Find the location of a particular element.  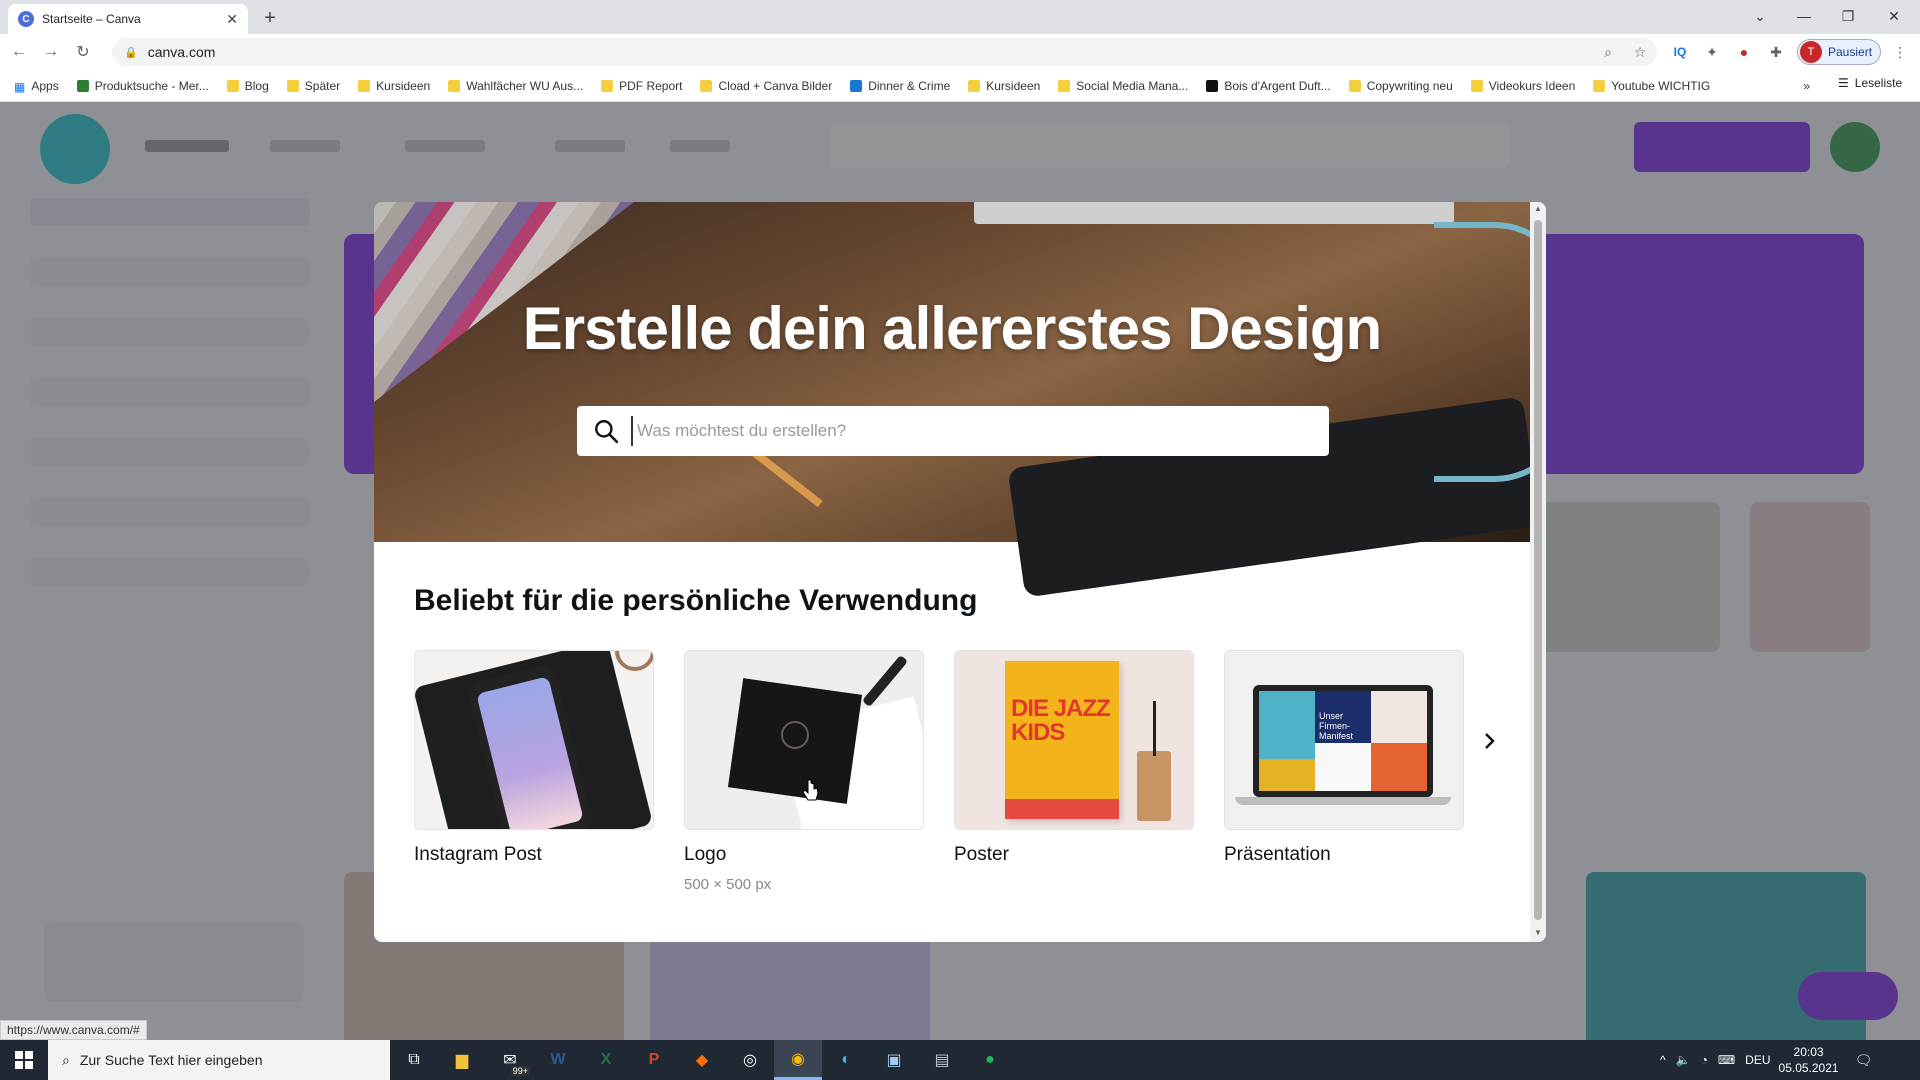

address-bar: 🔒 canva.com is located at coordinates (884, 52).